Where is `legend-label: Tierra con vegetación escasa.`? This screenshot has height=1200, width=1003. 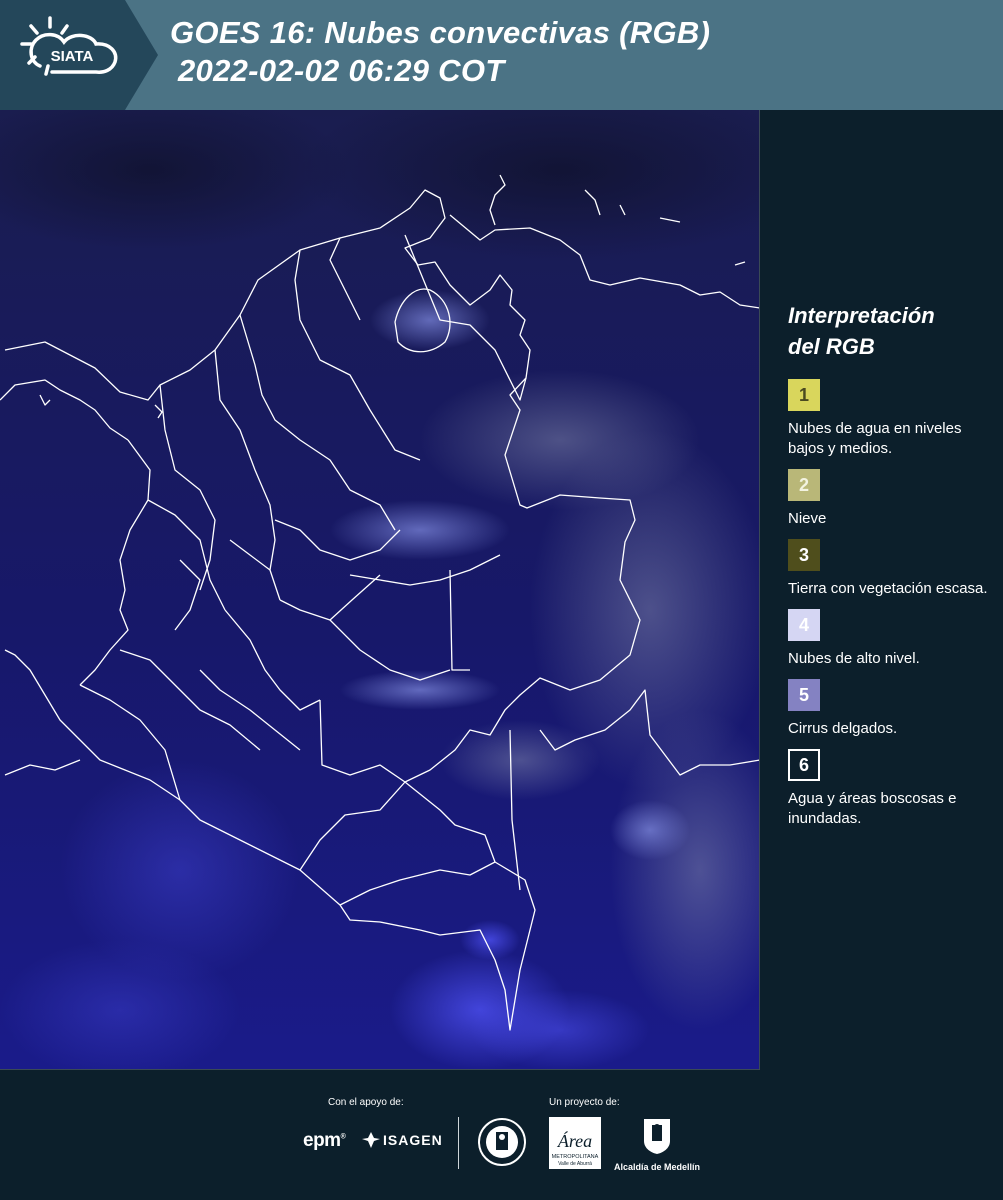
legend-label: Tierra con vegetación escasa. is located at coordinates (888, 588).